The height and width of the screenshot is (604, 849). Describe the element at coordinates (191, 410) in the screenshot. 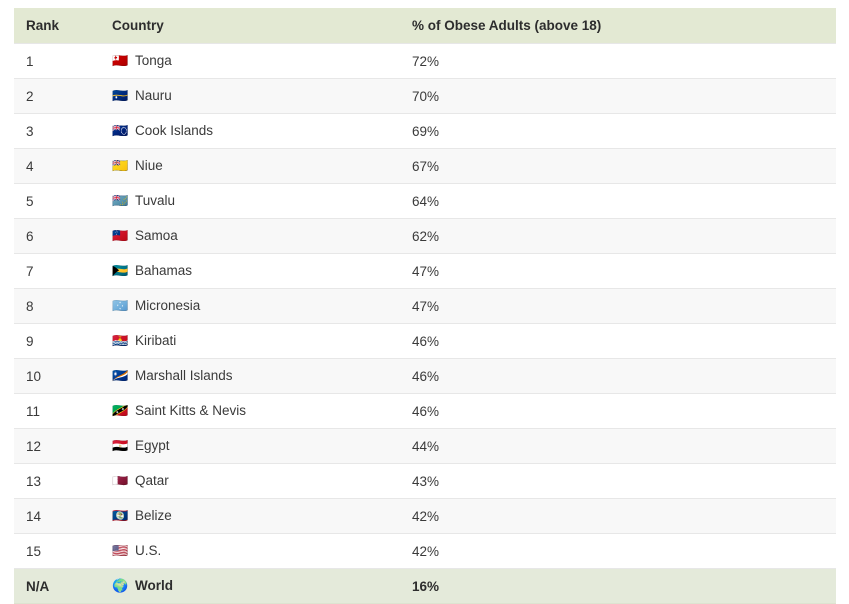

I see `country-name: Saint Kitts & Nevis` at that location.